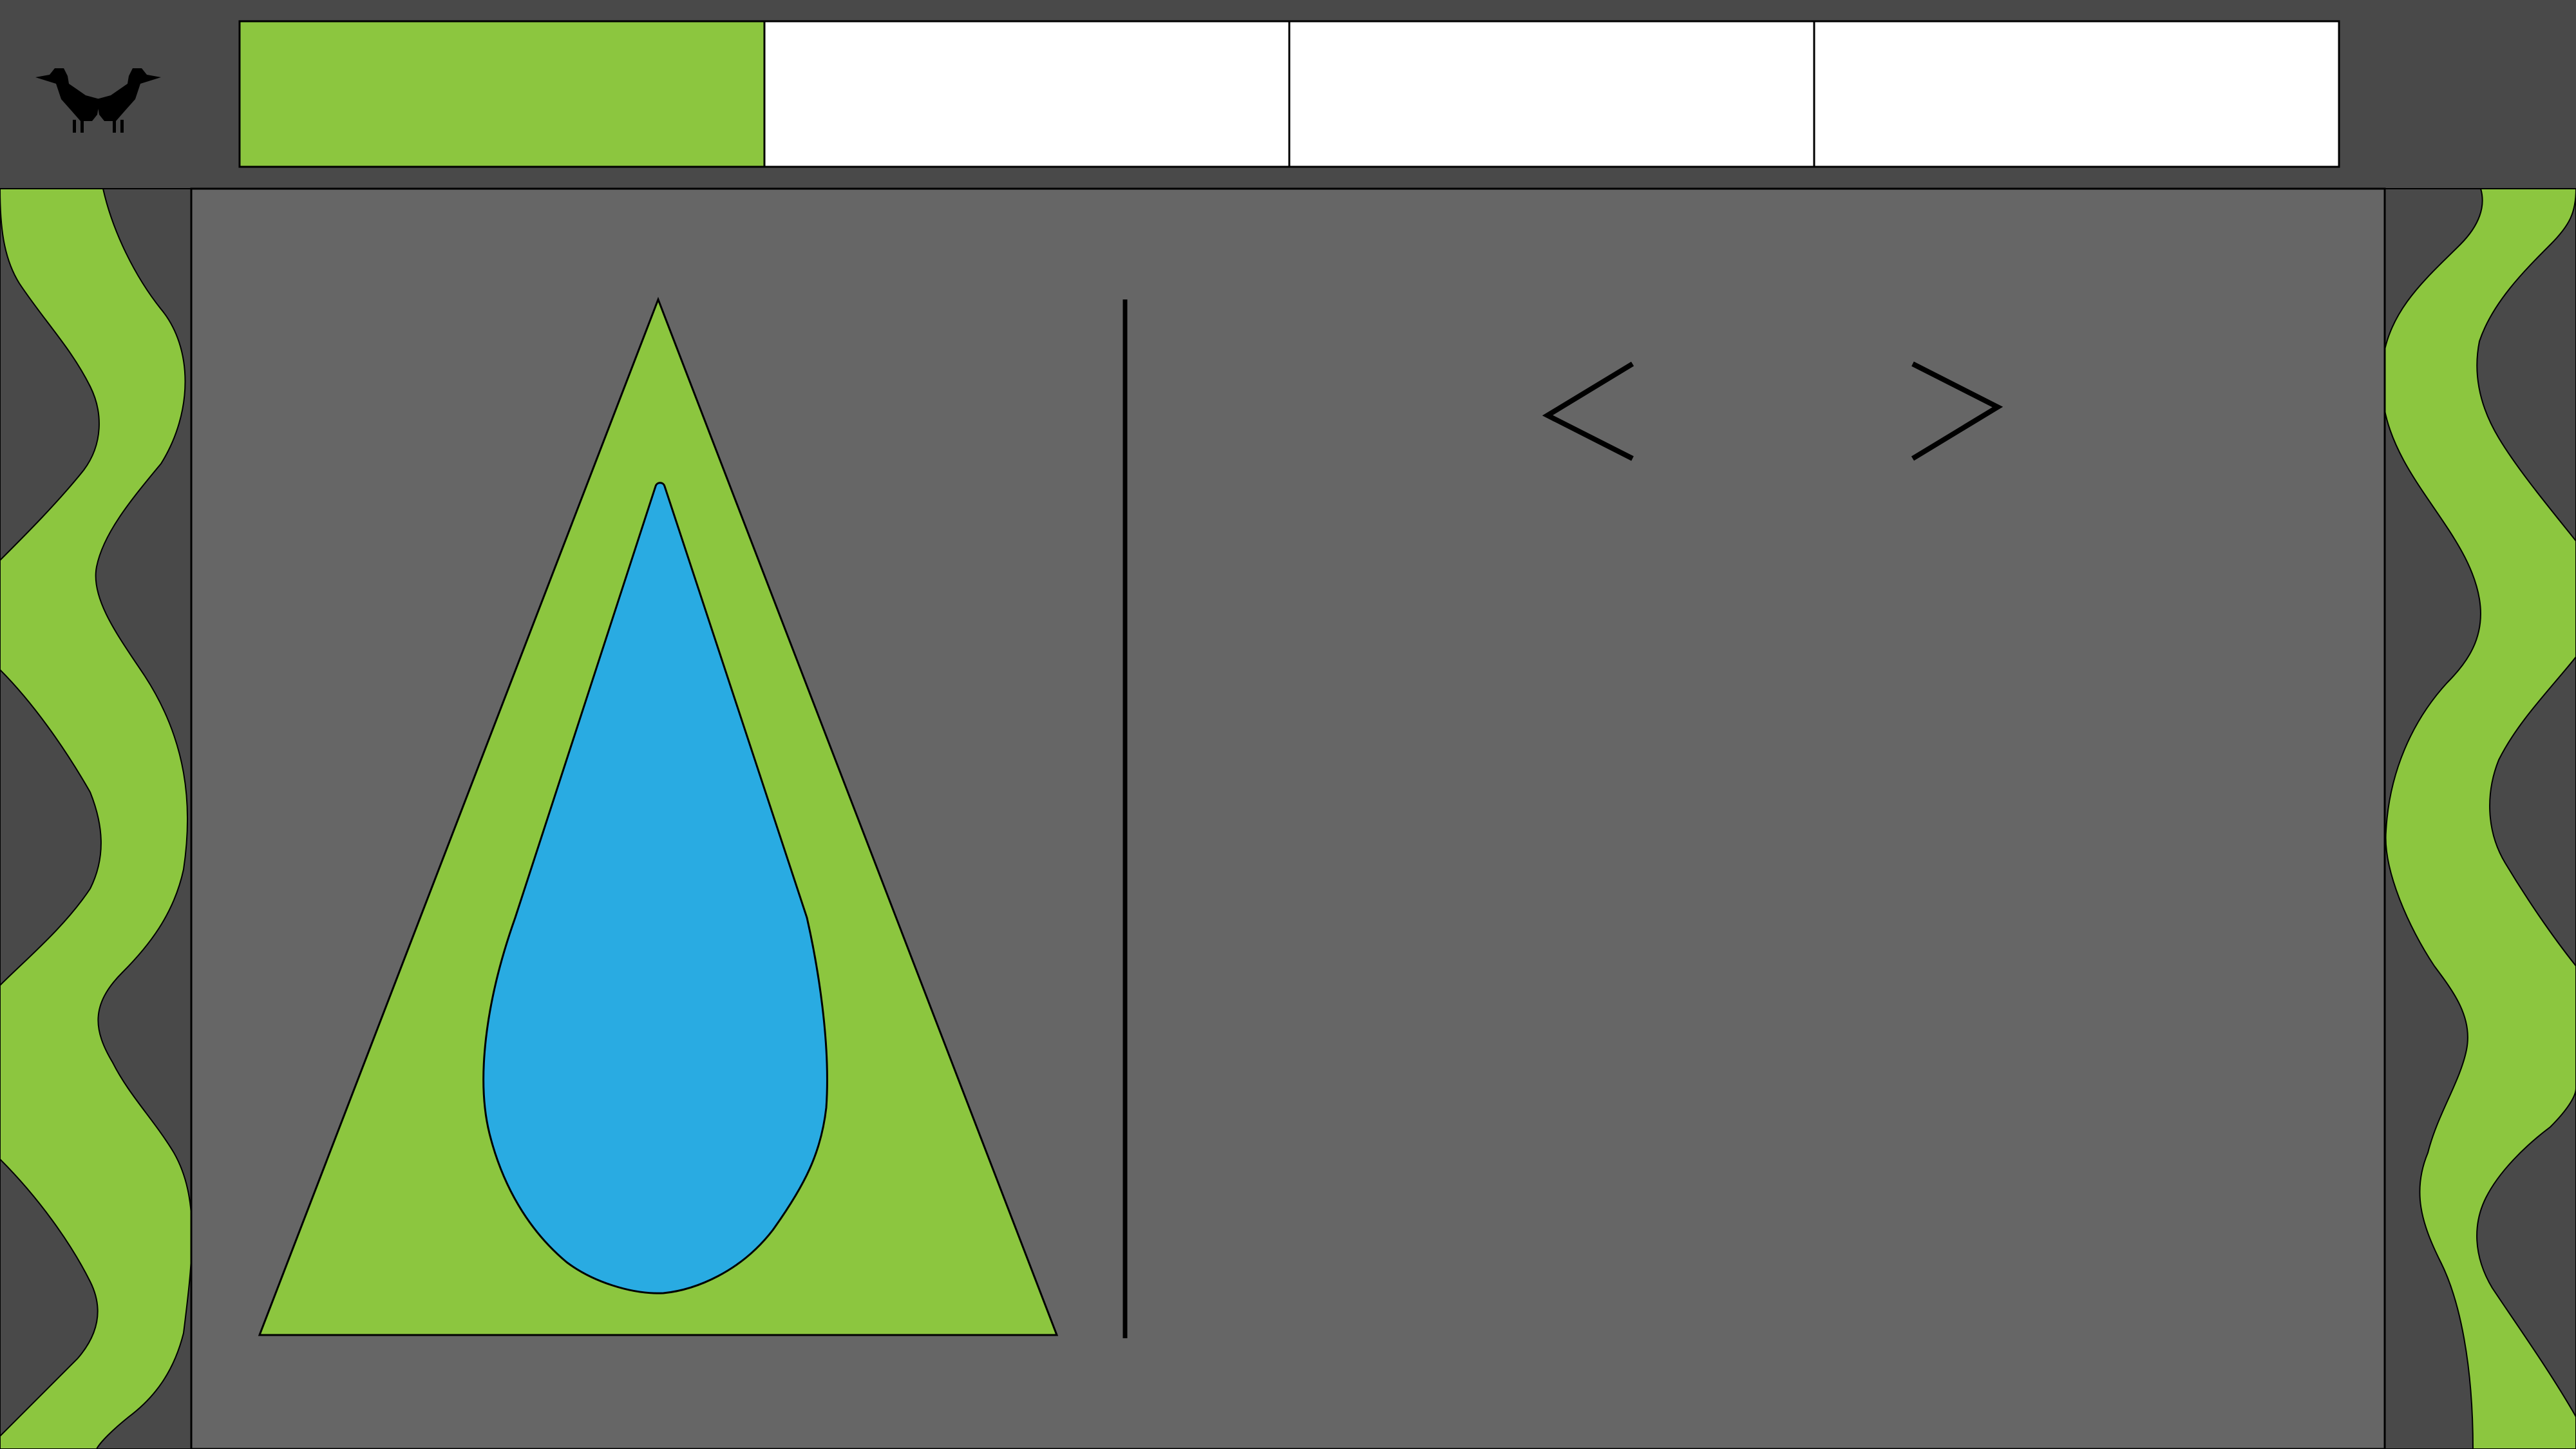 Image resolution: width=2576 pixels, height=1449 pixels. Describe the element at coordinates (2478, 818) in the screenshot. I see `right-border-strip` at that location.